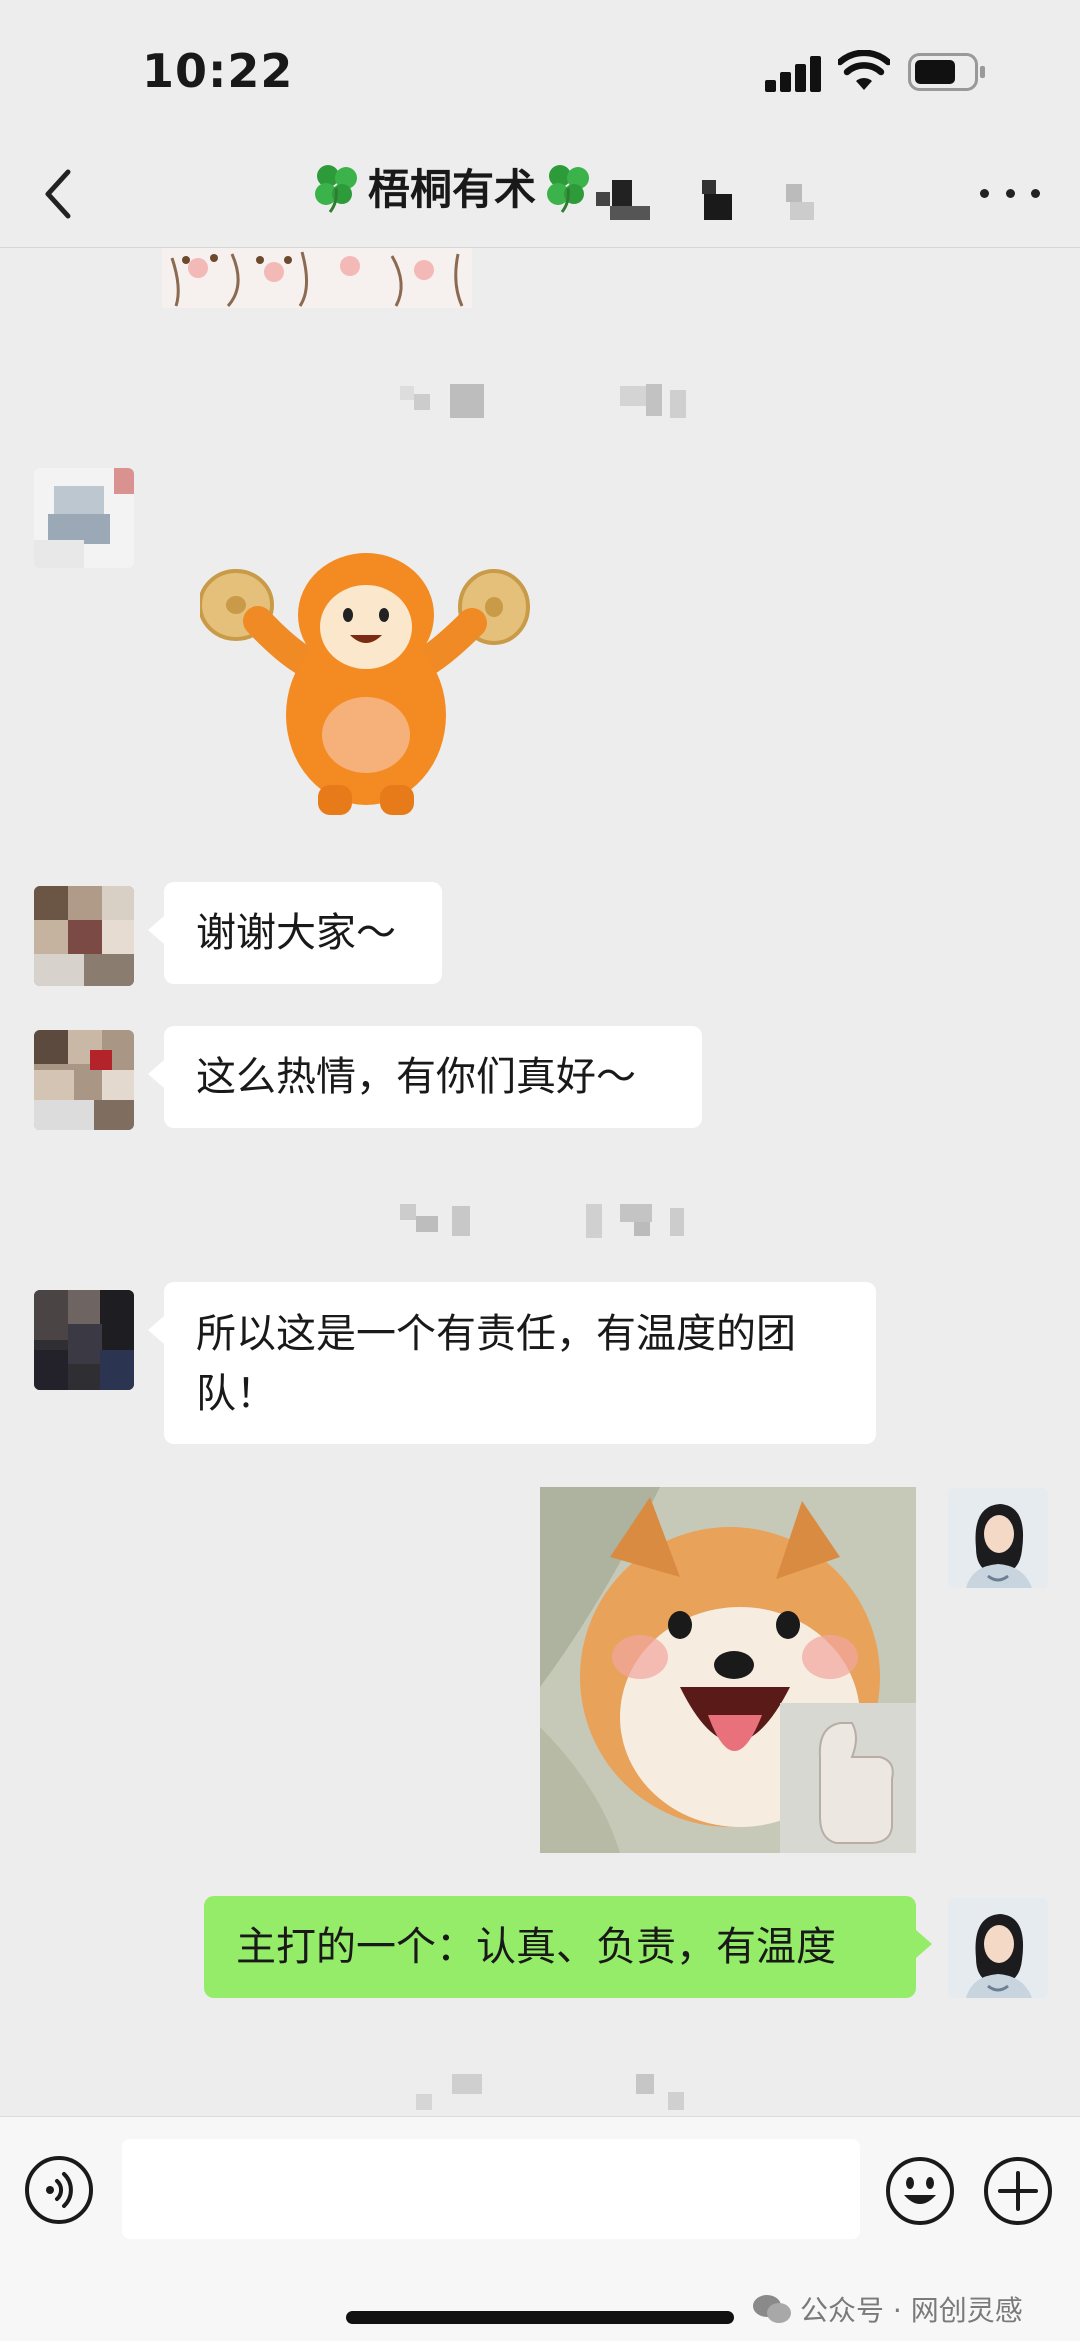  I want to click on wechat-logo-icon, so click(772, 2309).